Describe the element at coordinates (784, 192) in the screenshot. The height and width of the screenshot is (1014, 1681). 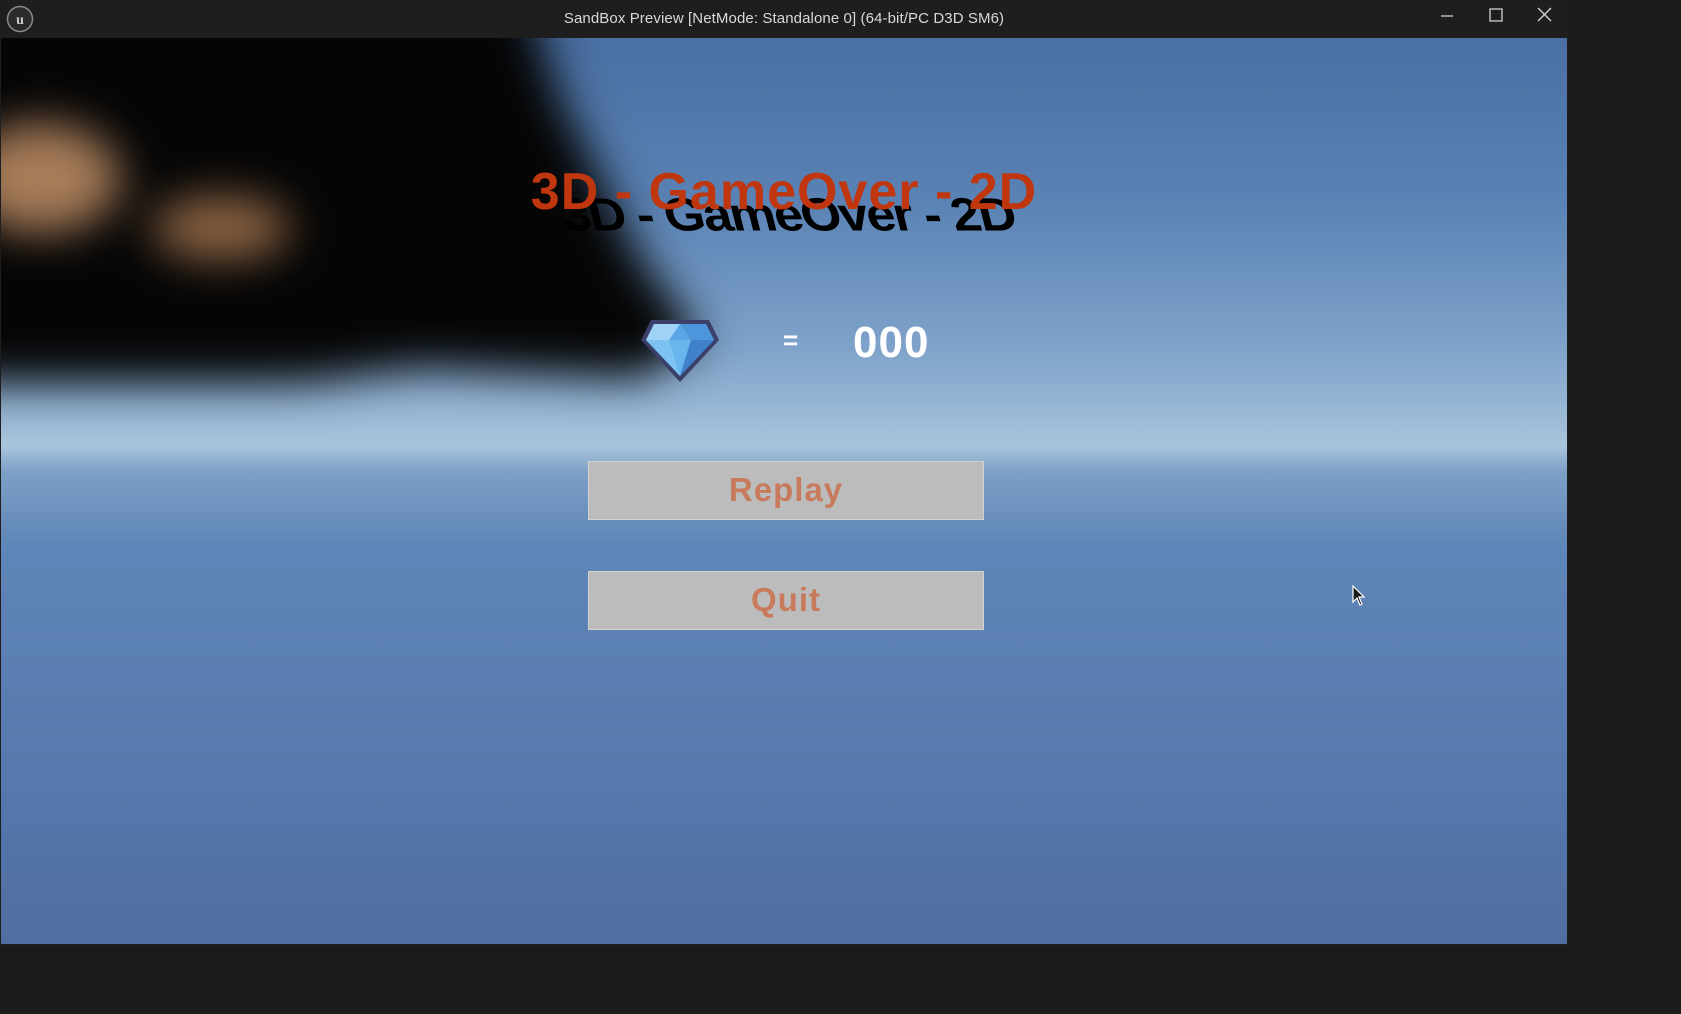
I see `game-over-headline: 3D - GameOver - 2D` at that location.